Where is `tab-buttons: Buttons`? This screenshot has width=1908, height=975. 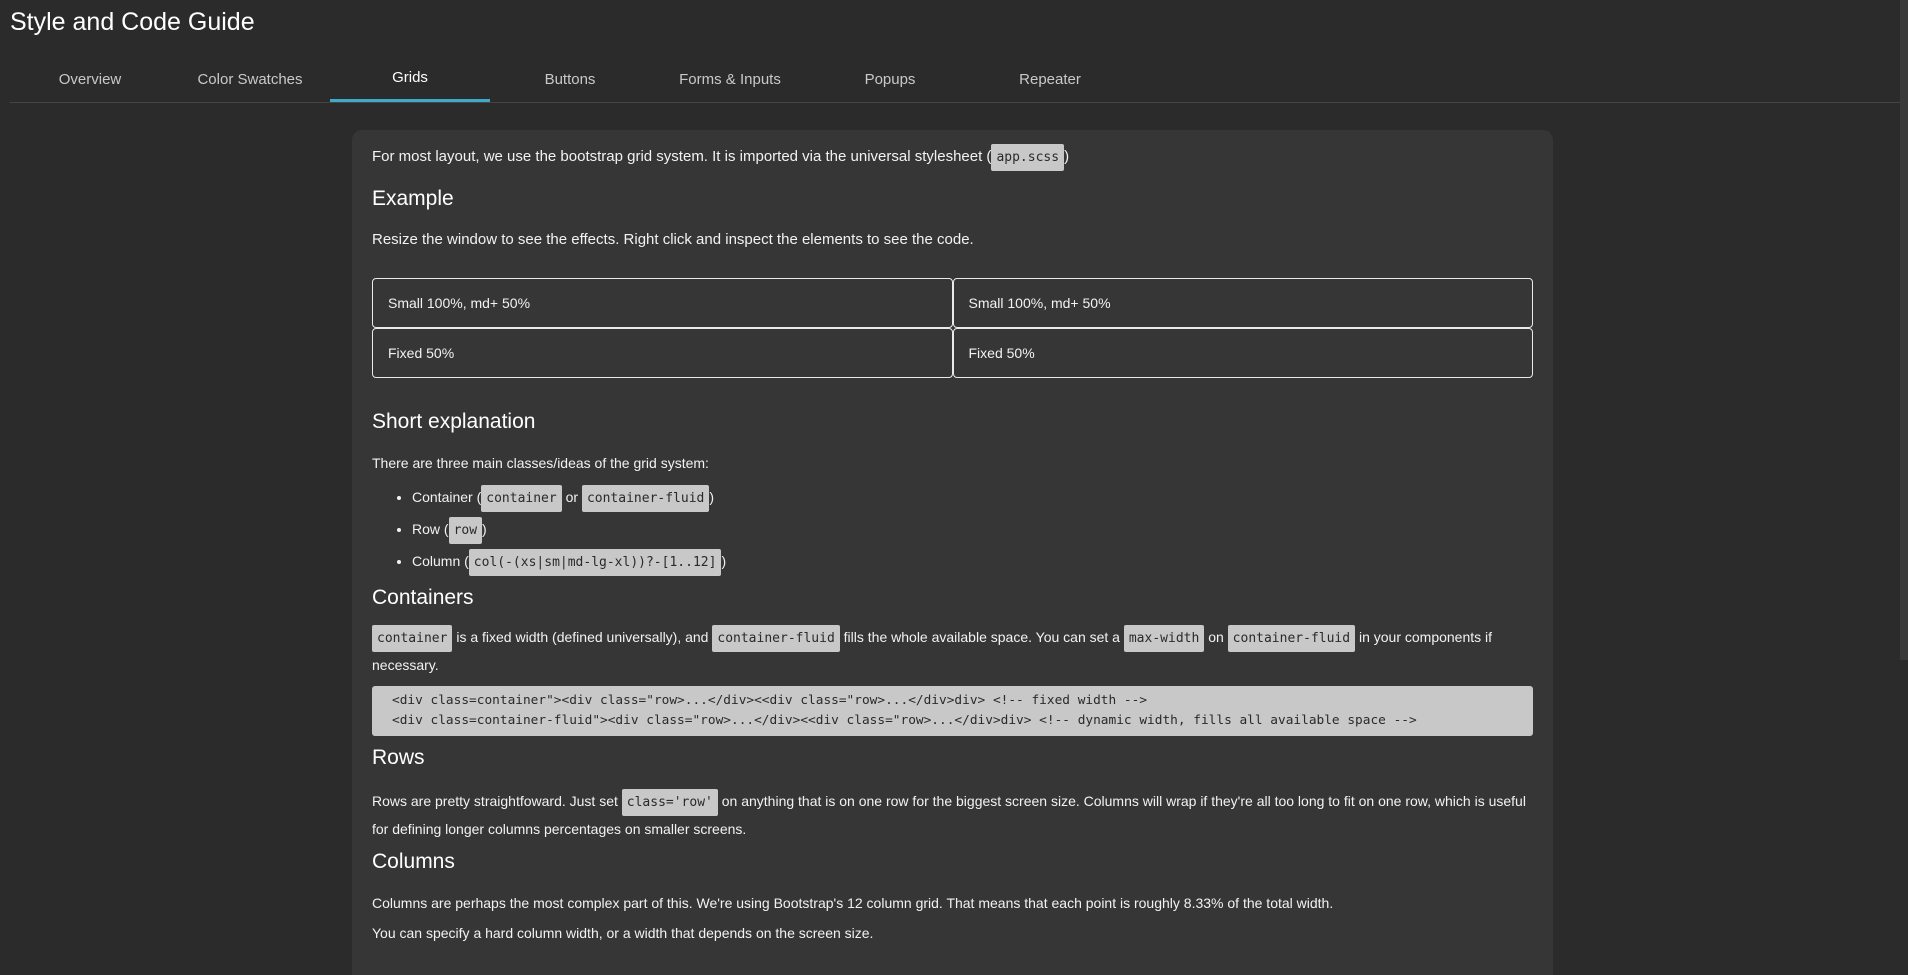
tab-buttons: Buttons is located at coordinates (570, 79).